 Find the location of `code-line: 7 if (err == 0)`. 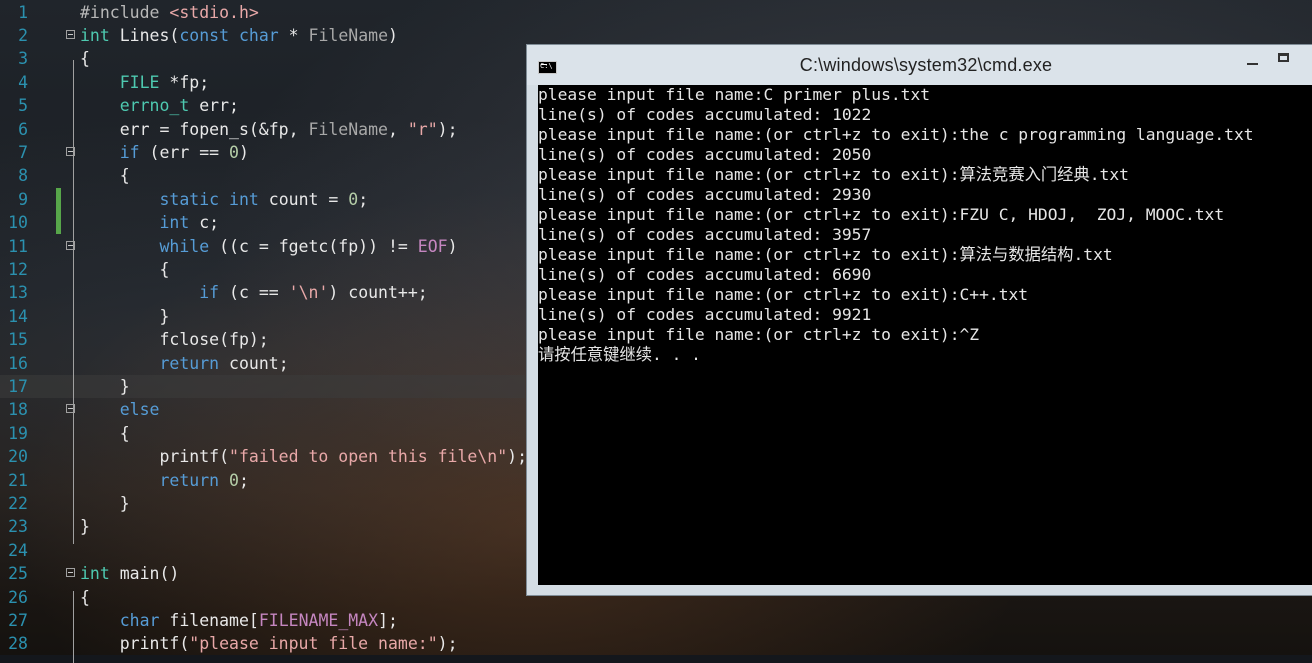

code-line: 7 if (err == 0) is located at coordinates (280, 152).